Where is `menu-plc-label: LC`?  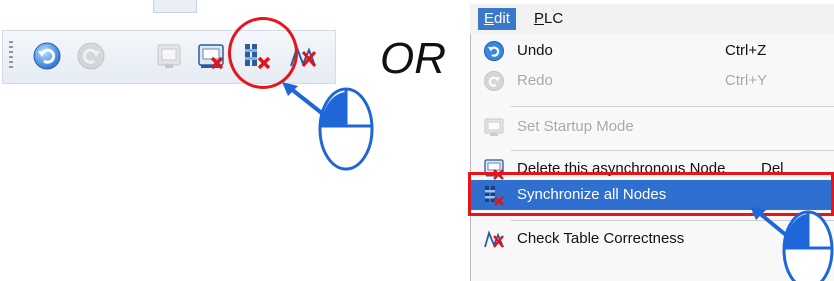
menu-plc-label: LC is located at coordinates (554, 18).